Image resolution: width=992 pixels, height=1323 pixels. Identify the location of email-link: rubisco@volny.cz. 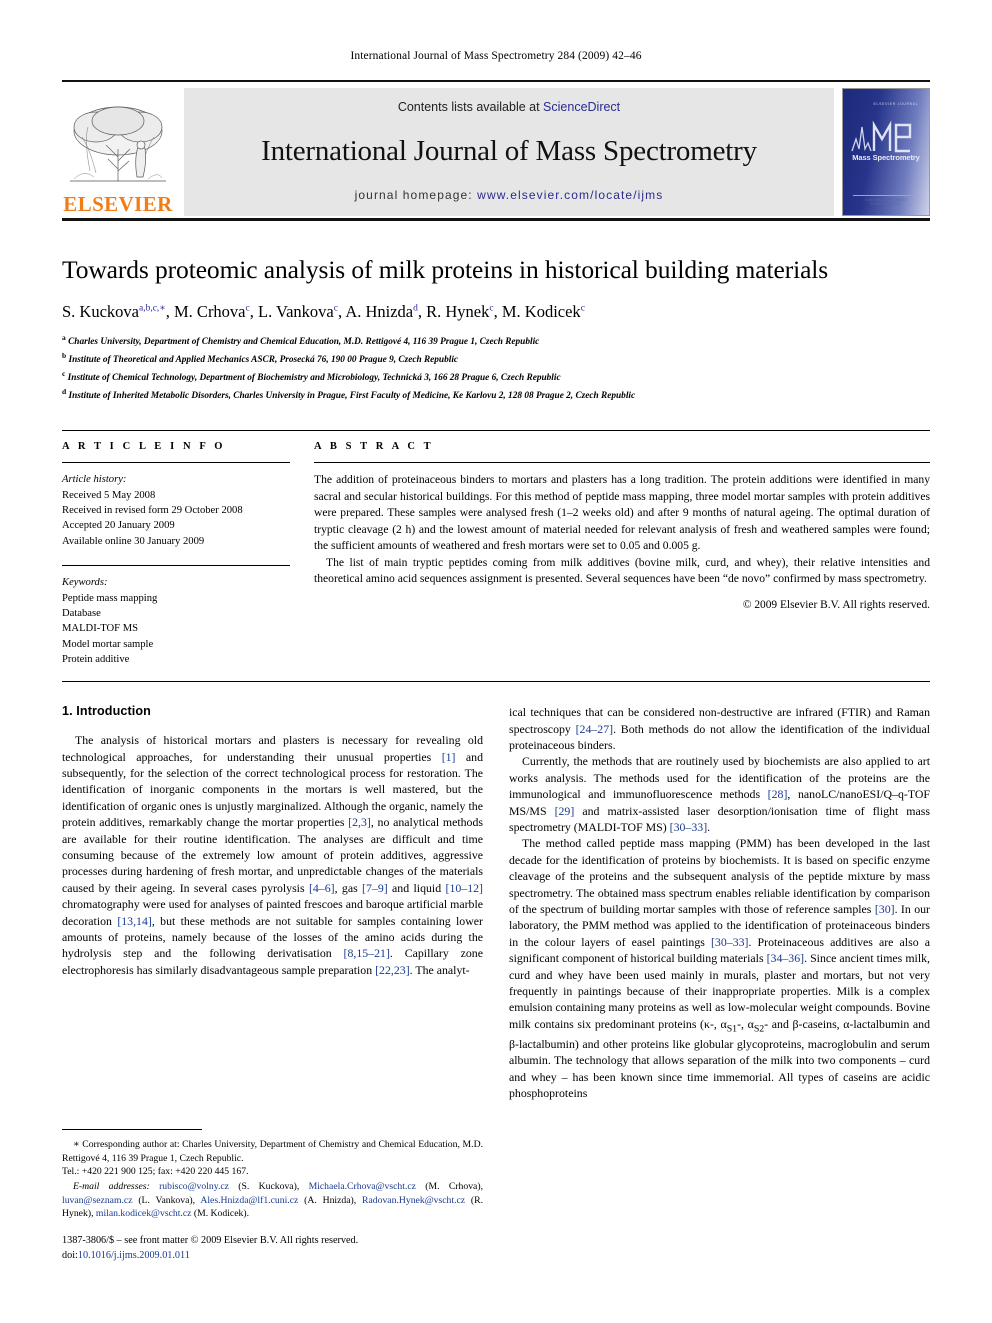
(194, 1186).